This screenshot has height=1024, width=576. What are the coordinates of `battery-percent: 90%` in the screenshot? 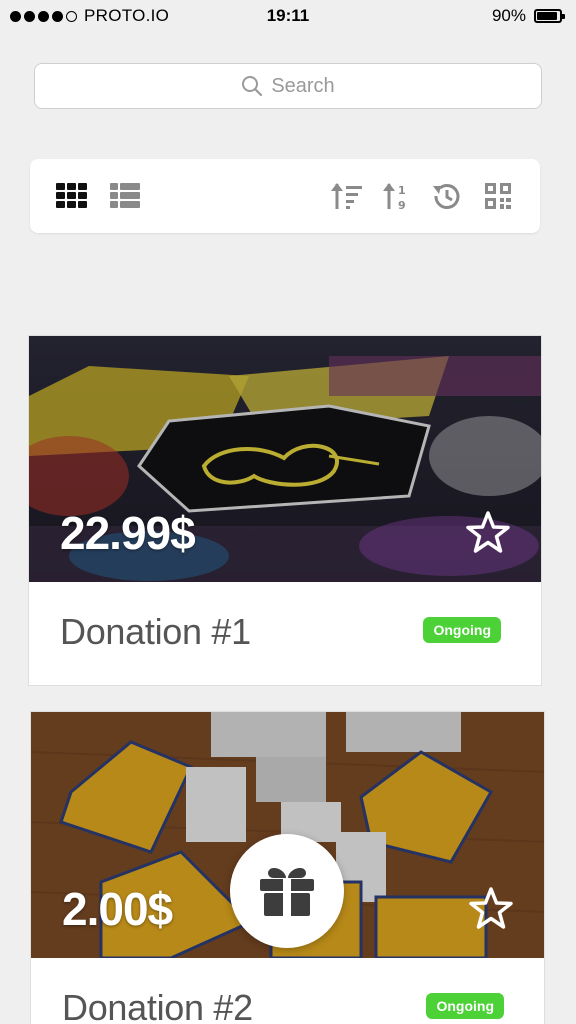 It's located at (508, 15).